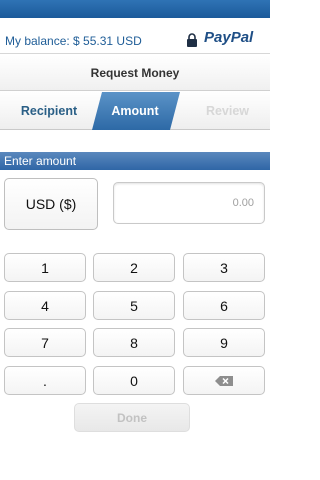 This screenshot has width=320, height=480. I want to click on section-label: Enter amount, so click(40, 161).